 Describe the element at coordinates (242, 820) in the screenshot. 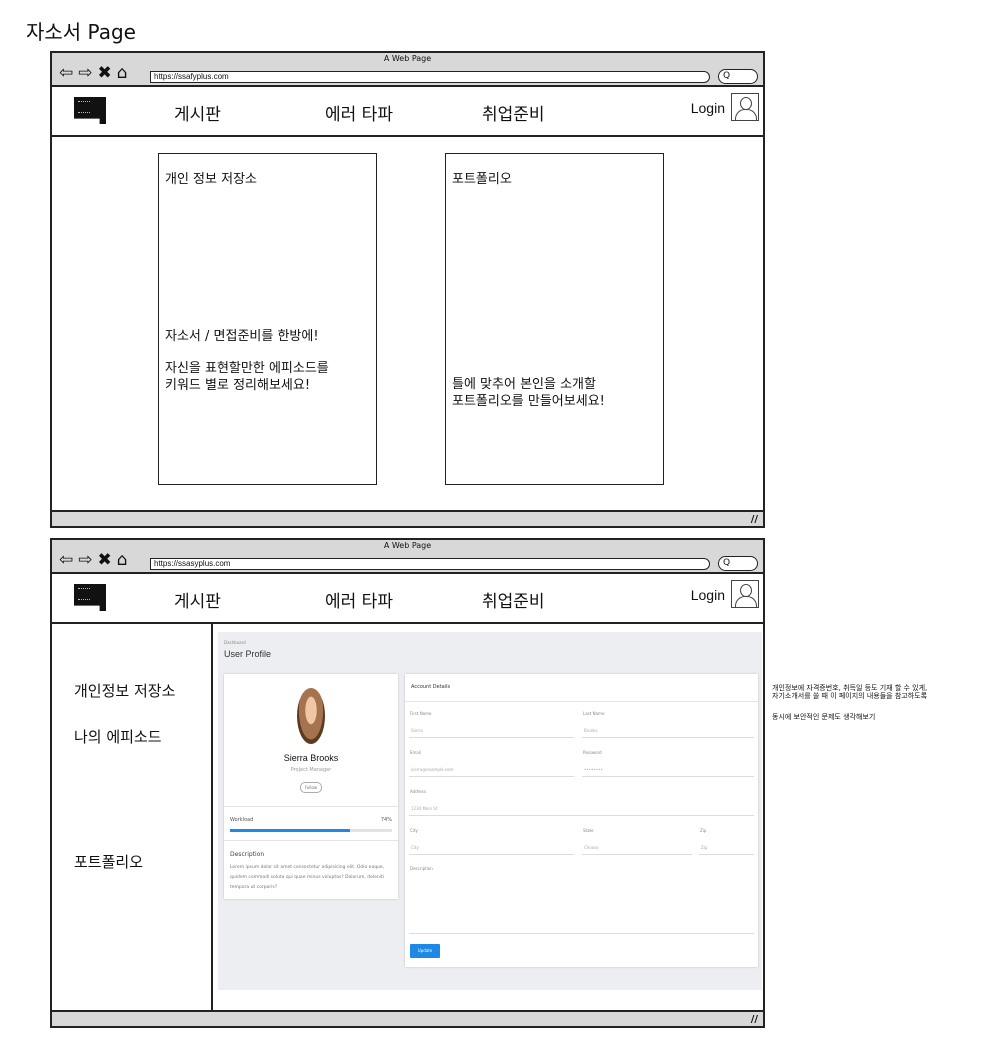

I see `workload-label: Workload` at that location.